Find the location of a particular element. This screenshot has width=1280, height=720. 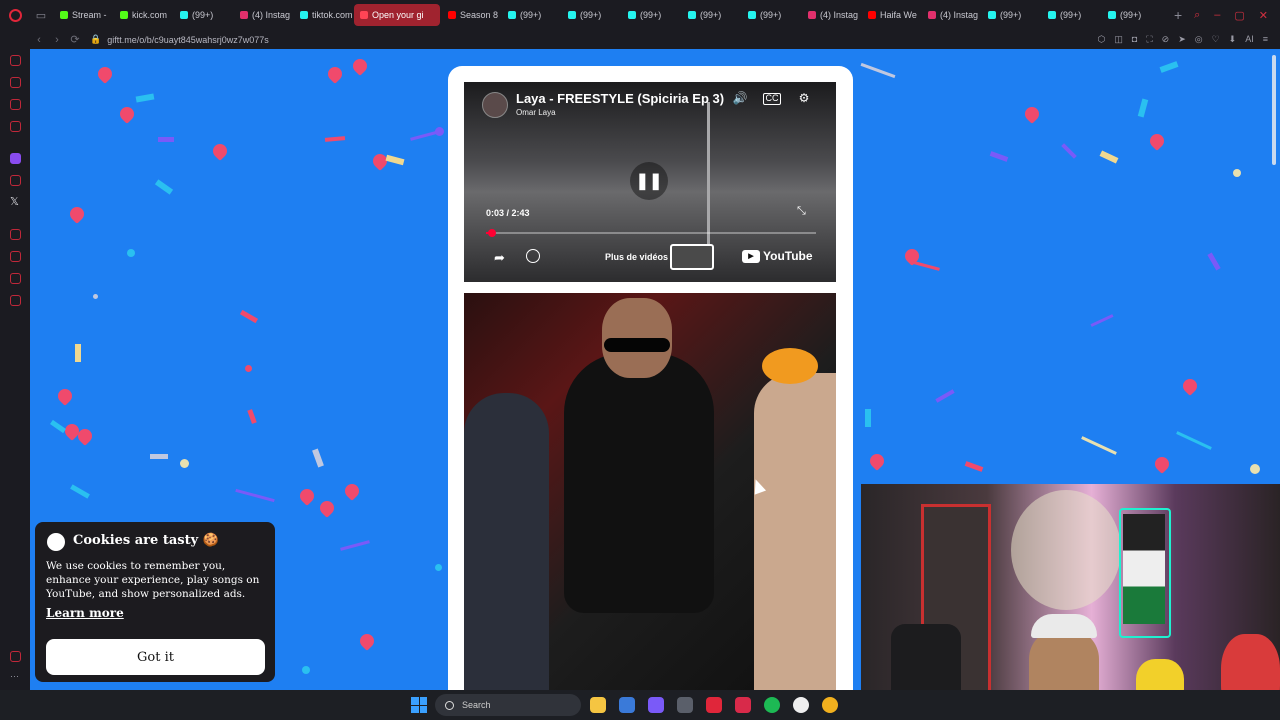

video-title: Laya - FREESTYLE (Spiciria Ep 3) is located at coordinates (620, 98).